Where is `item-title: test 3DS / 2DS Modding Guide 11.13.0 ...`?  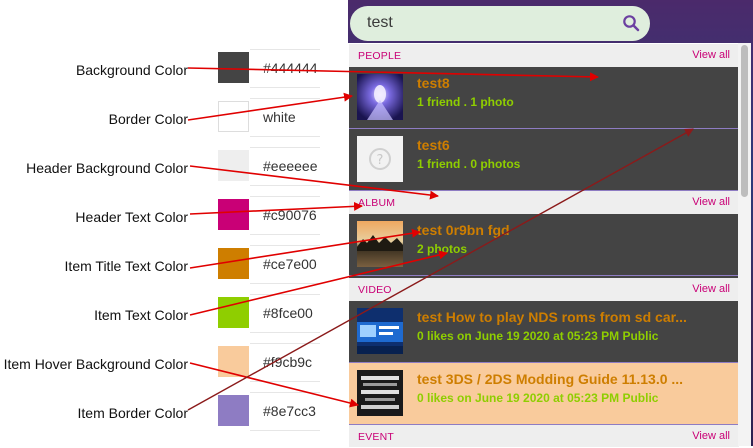
item-title: test 3DS / 2DS Modding Guide 11.13.0 ... is located at coordinates (550, 379).